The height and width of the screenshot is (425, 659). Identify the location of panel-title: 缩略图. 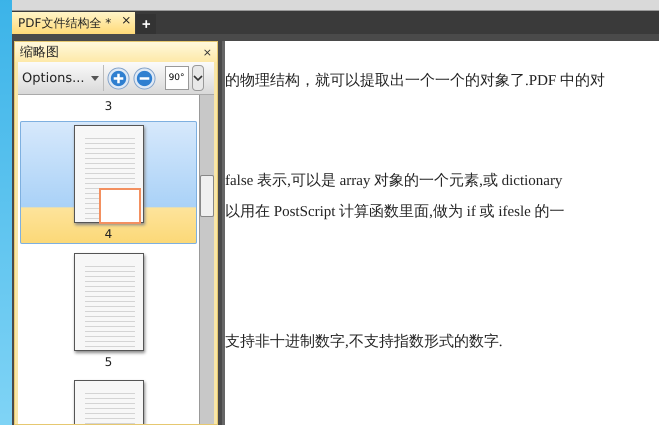
(39, 52).